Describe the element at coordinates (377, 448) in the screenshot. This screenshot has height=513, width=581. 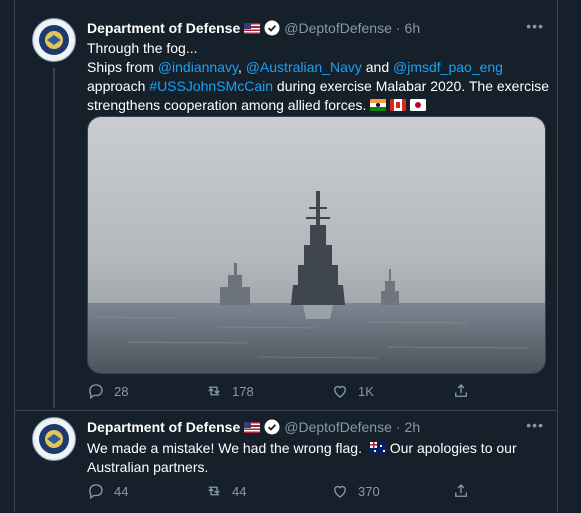
I see `australia-flag-icon` at that location.